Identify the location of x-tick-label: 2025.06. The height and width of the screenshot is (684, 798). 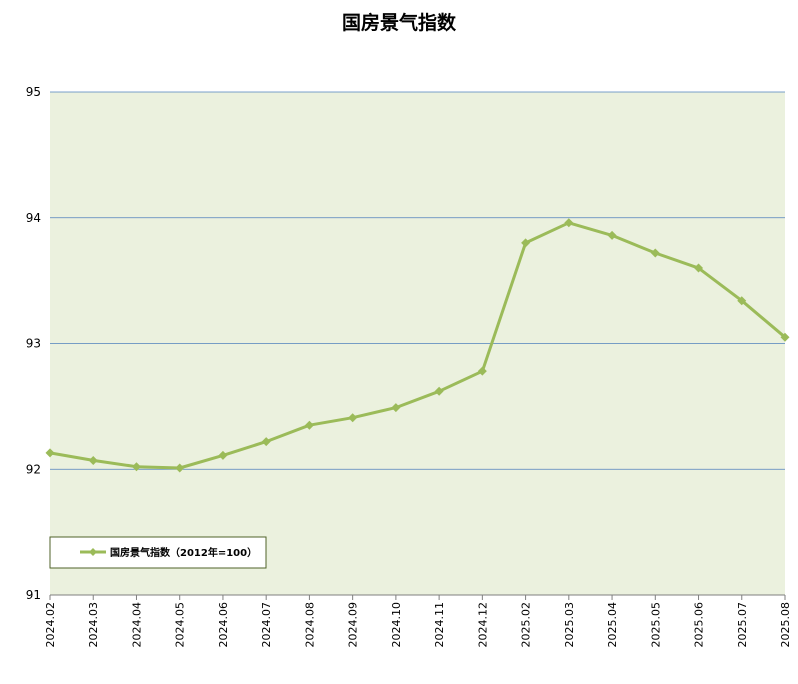
(699, 625).